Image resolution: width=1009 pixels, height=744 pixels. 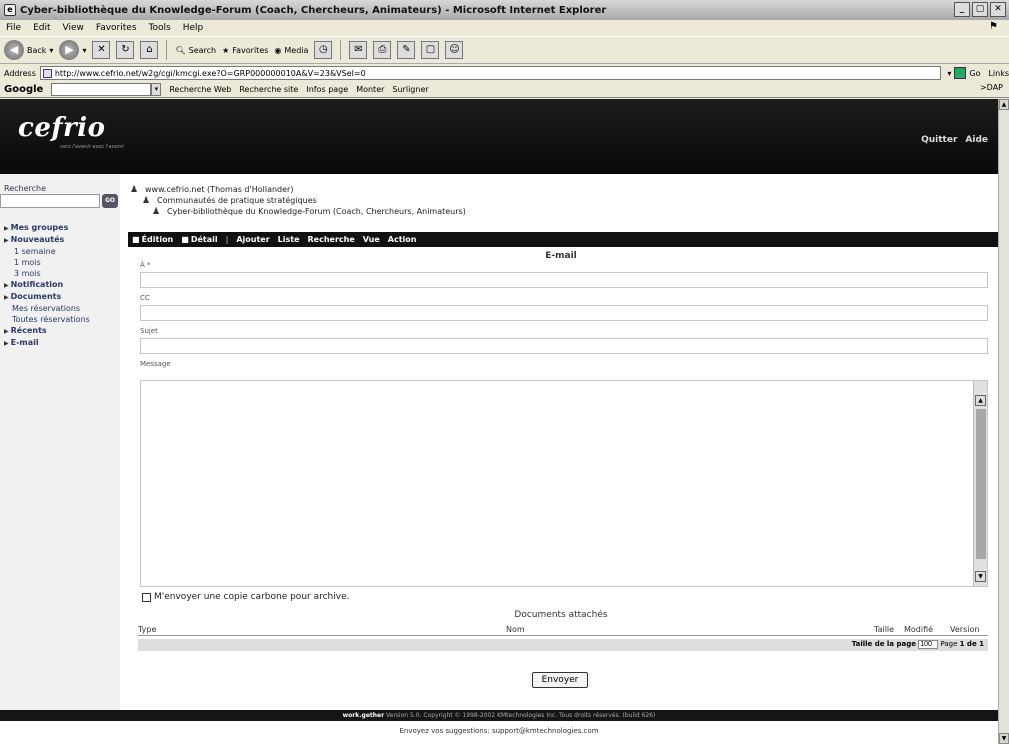 What do you see at coordinates (960, 73) in the screenshot?
I see `go-arrow-icon` at bounding box center [960, 73].